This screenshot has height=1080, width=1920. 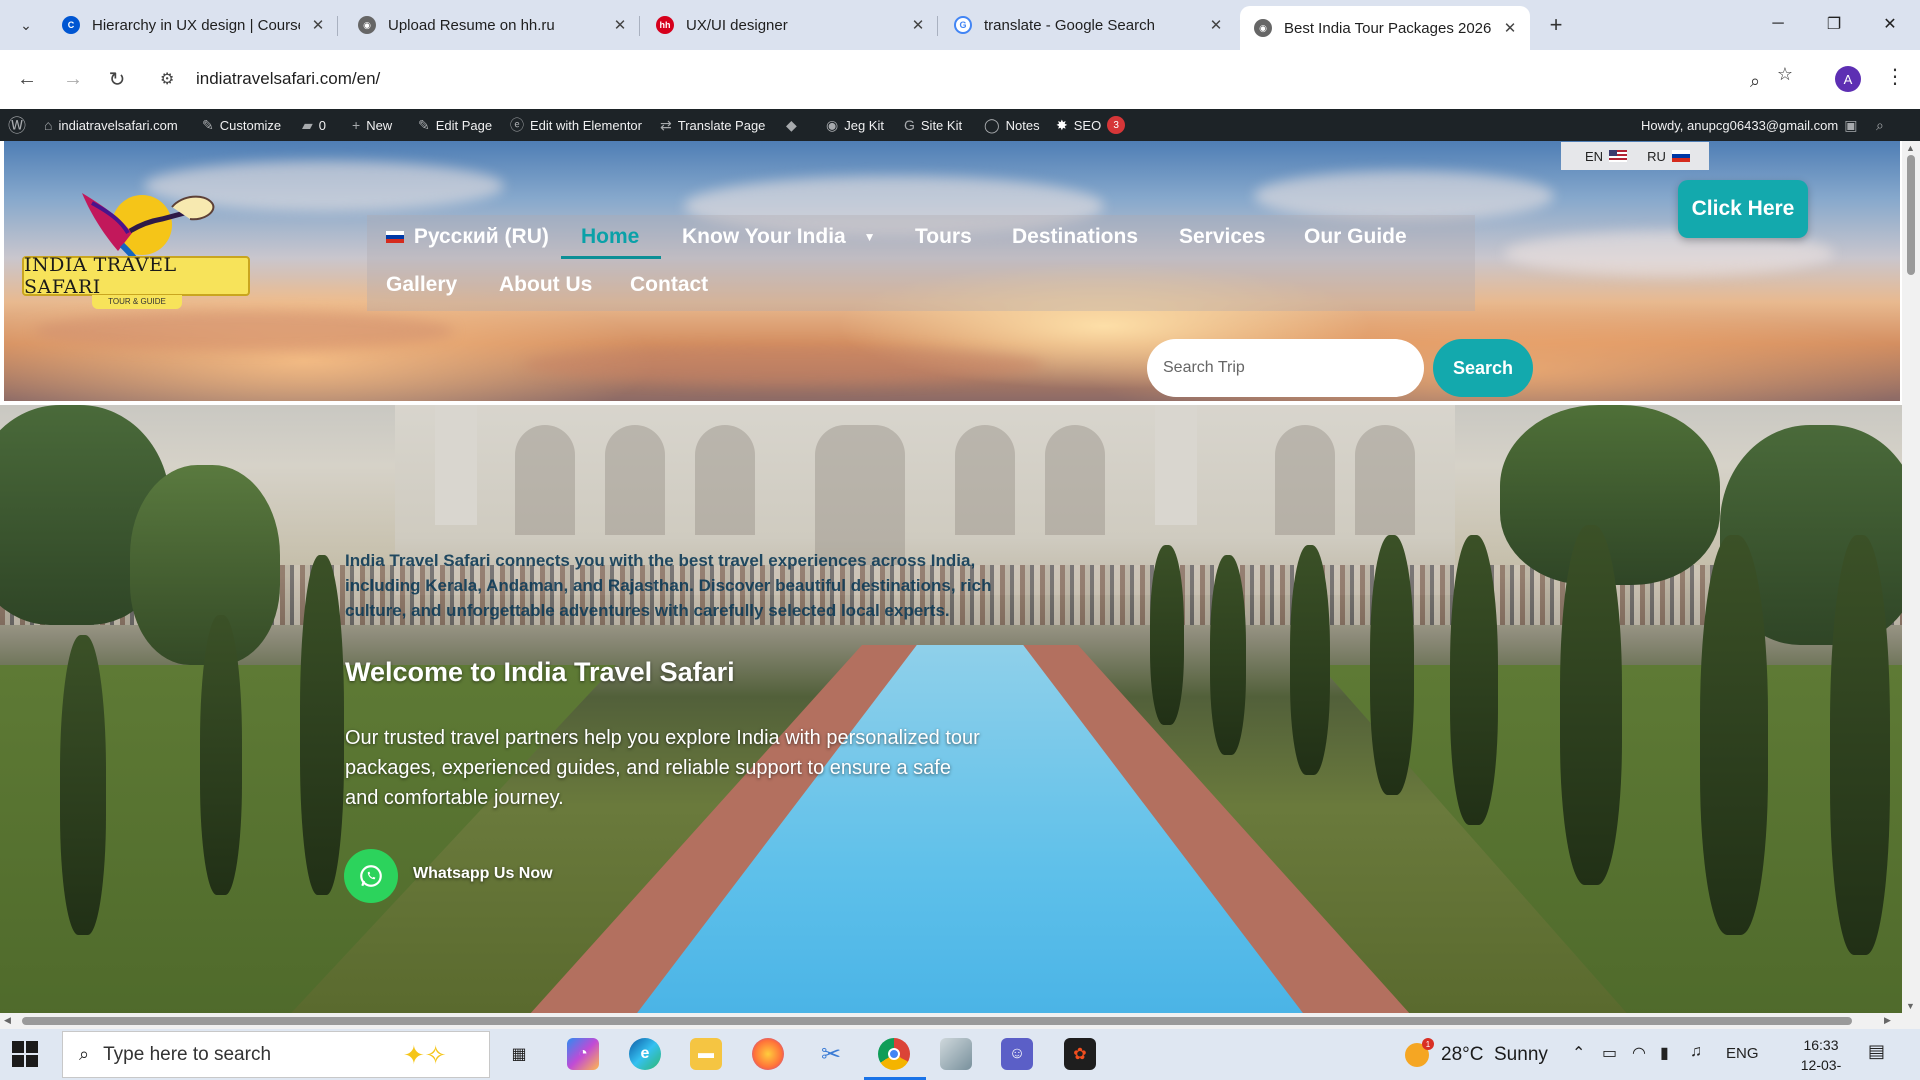 I want to click on scroll-up-icon: ▲, so click(x=1910, y=148).